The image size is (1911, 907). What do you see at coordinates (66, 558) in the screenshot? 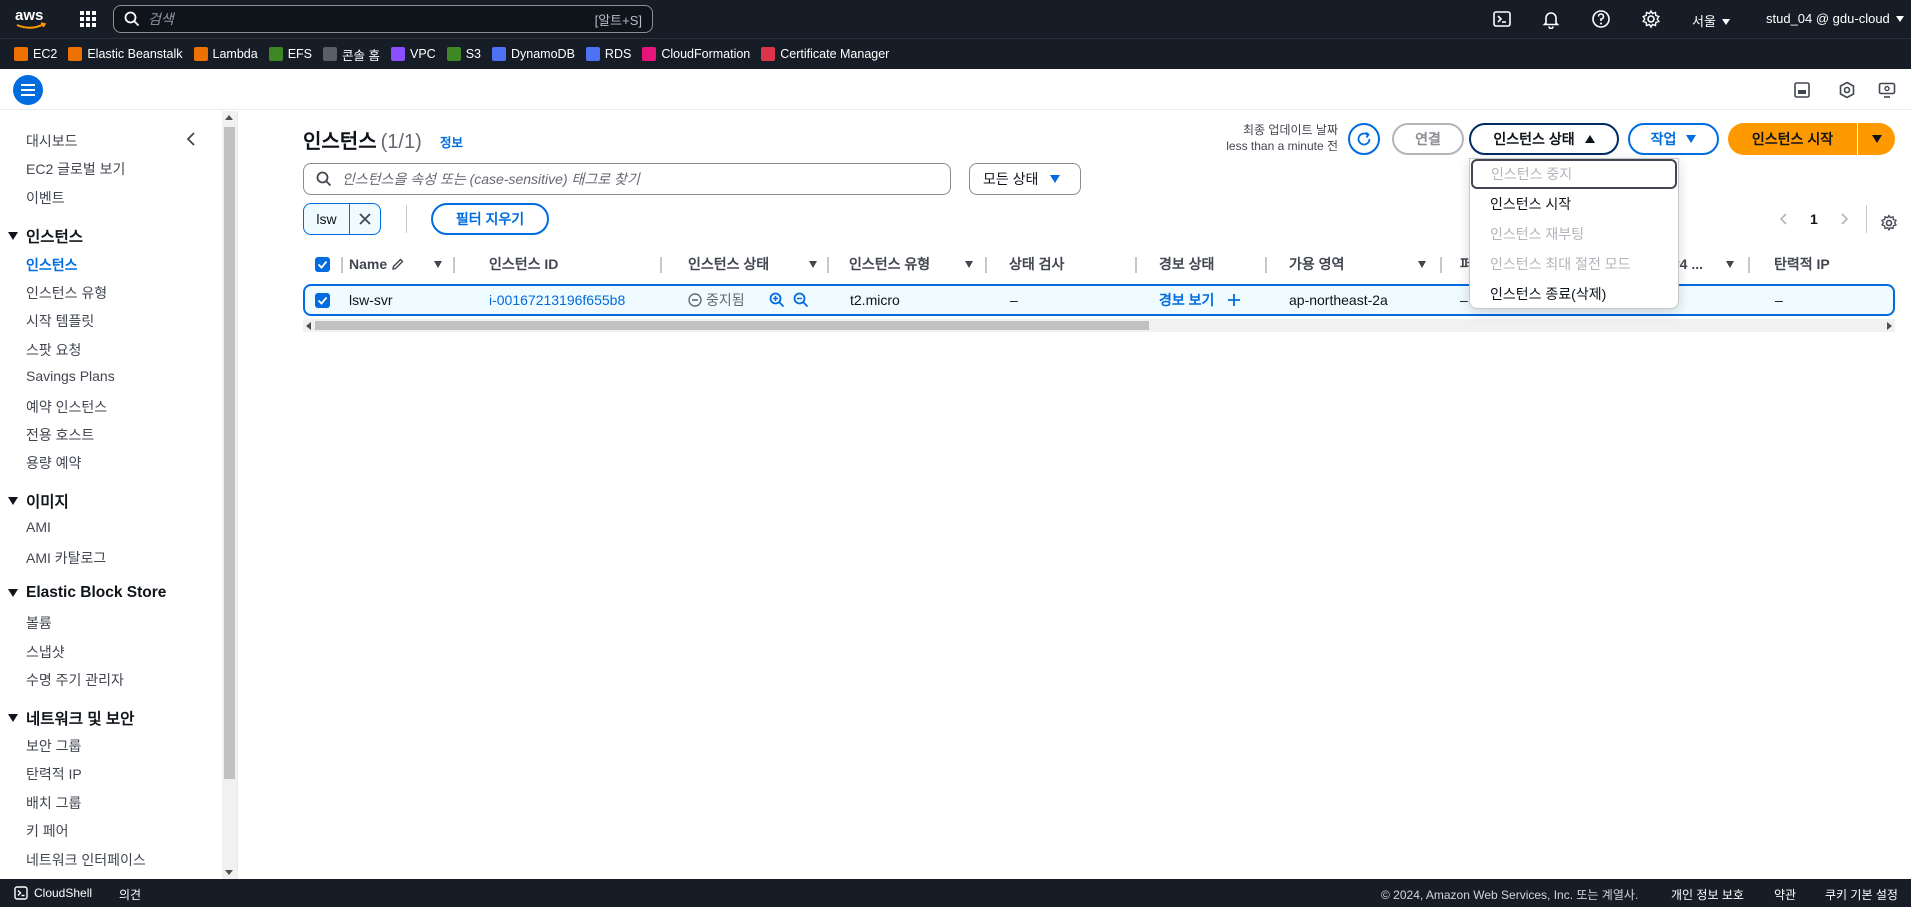
I see `sidebar-item: AMI 카탈로그` at bounding box center [66, 558].